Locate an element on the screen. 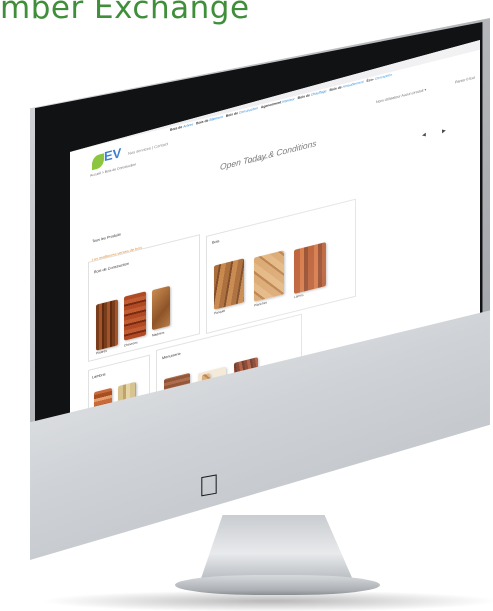  hero-title: Open Today & Conditions is located at coordinates (268, 155).